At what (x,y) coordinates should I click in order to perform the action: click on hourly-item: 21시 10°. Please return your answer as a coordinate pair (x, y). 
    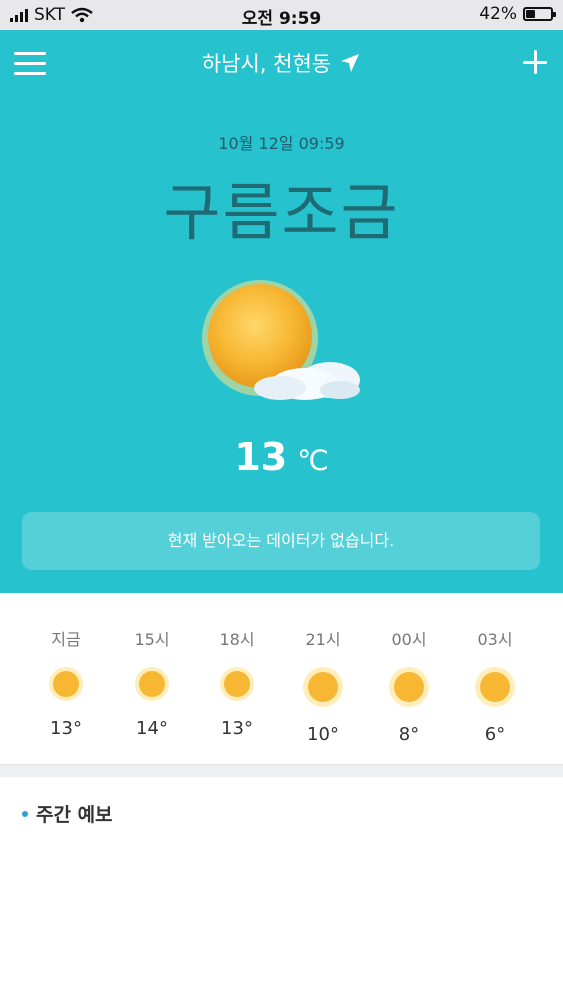
    Looking at the image, I should click on (323, 670).